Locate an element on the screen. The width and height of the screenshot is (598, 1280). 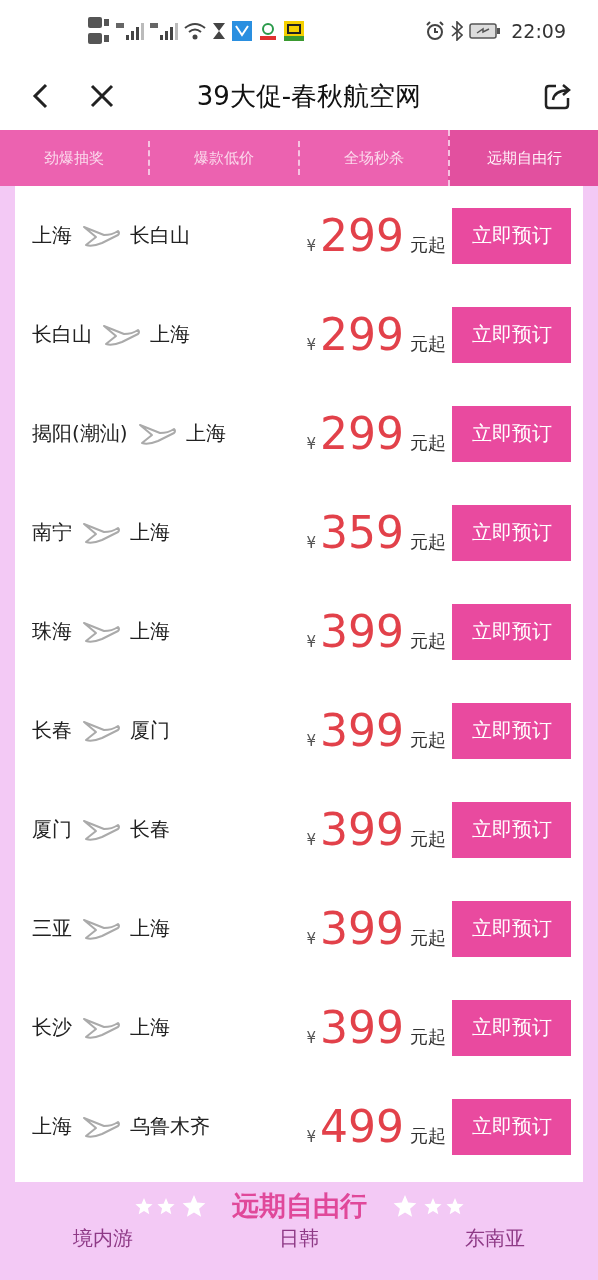
category-tab: 东南亚 is located at coordinates (495, 1238).